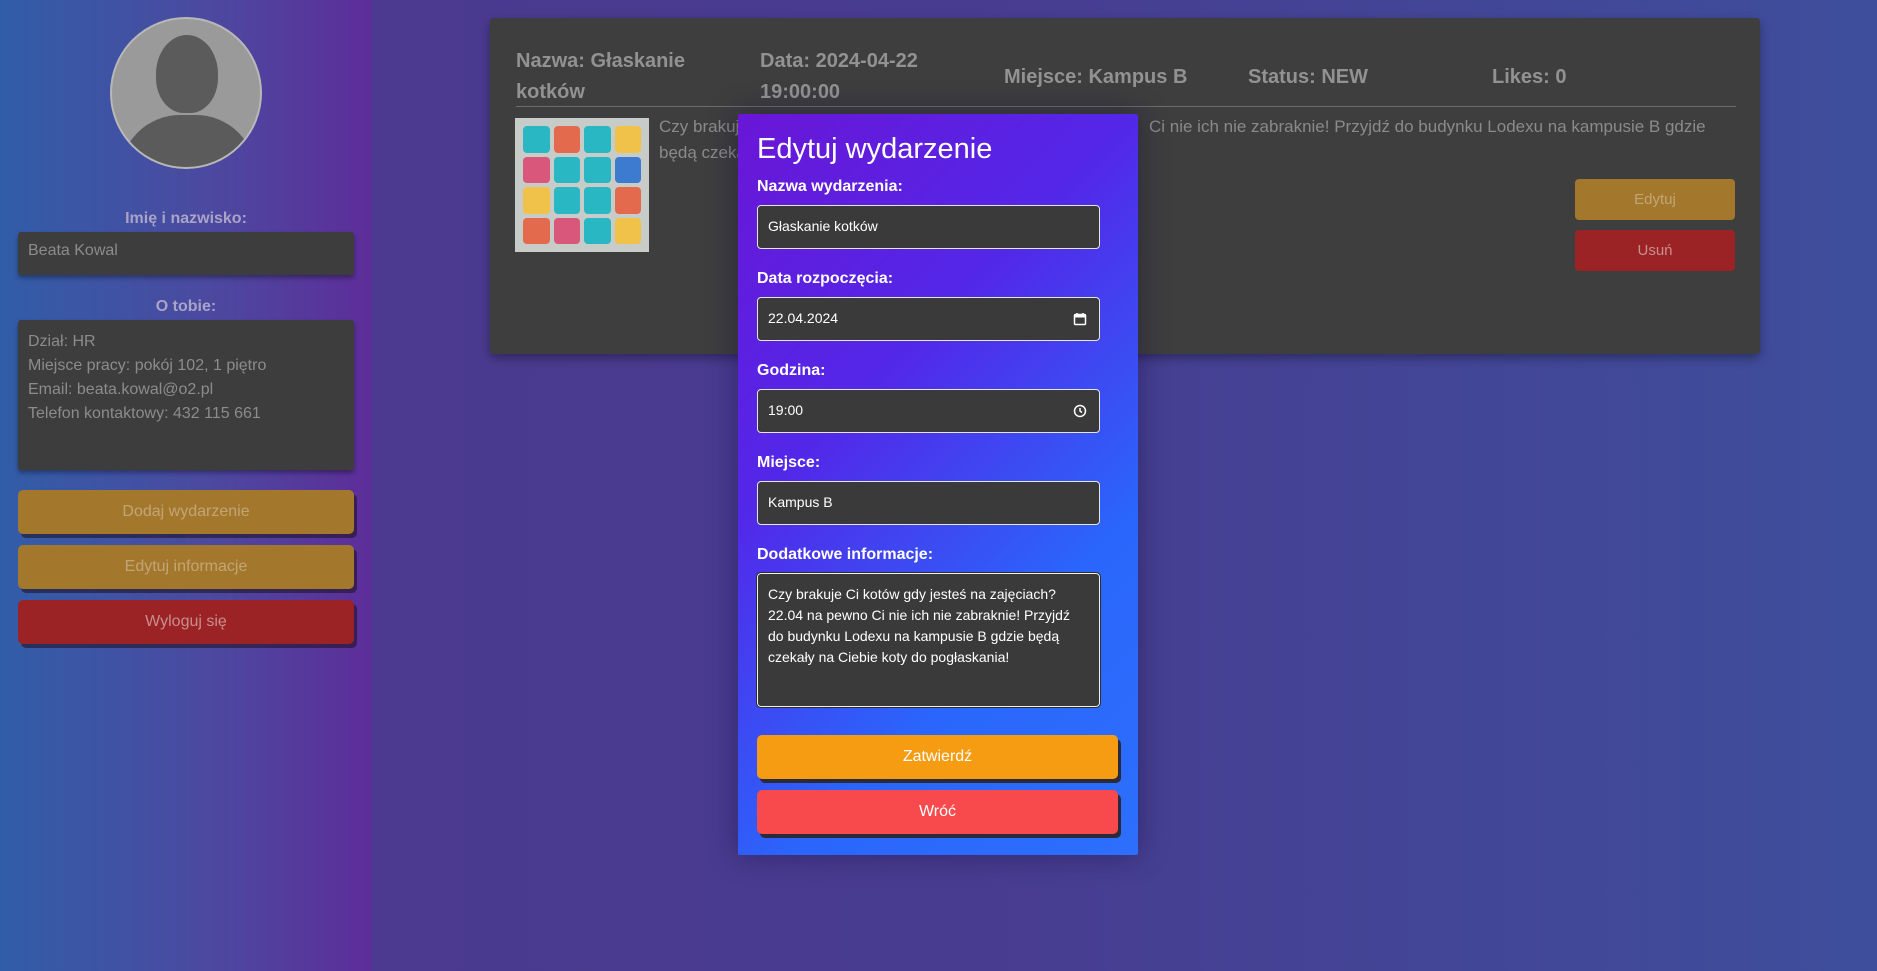  What do you see at coordinates (1080, 411) in the screenshot?
I see `clock-icon` at bounding box center [1080, 411].